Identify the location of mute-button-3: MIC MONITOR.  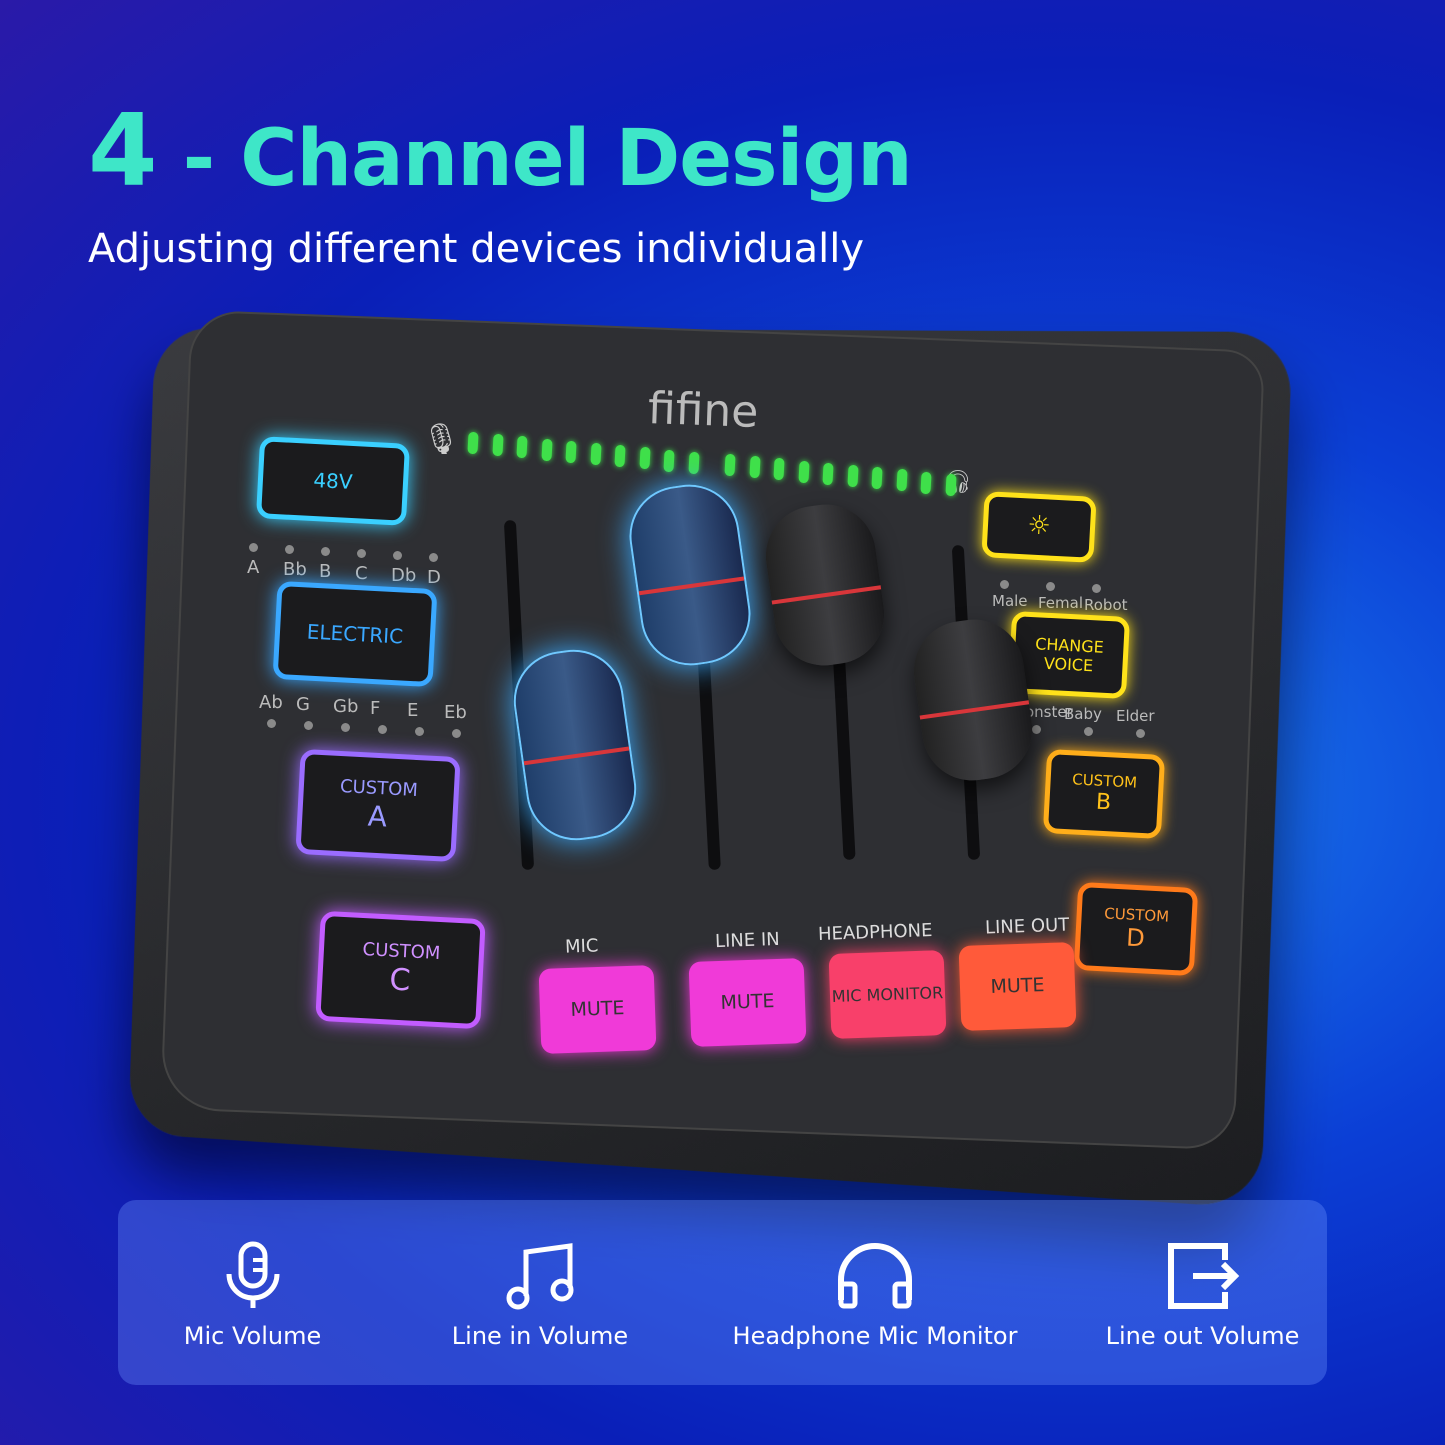
(887, 994).